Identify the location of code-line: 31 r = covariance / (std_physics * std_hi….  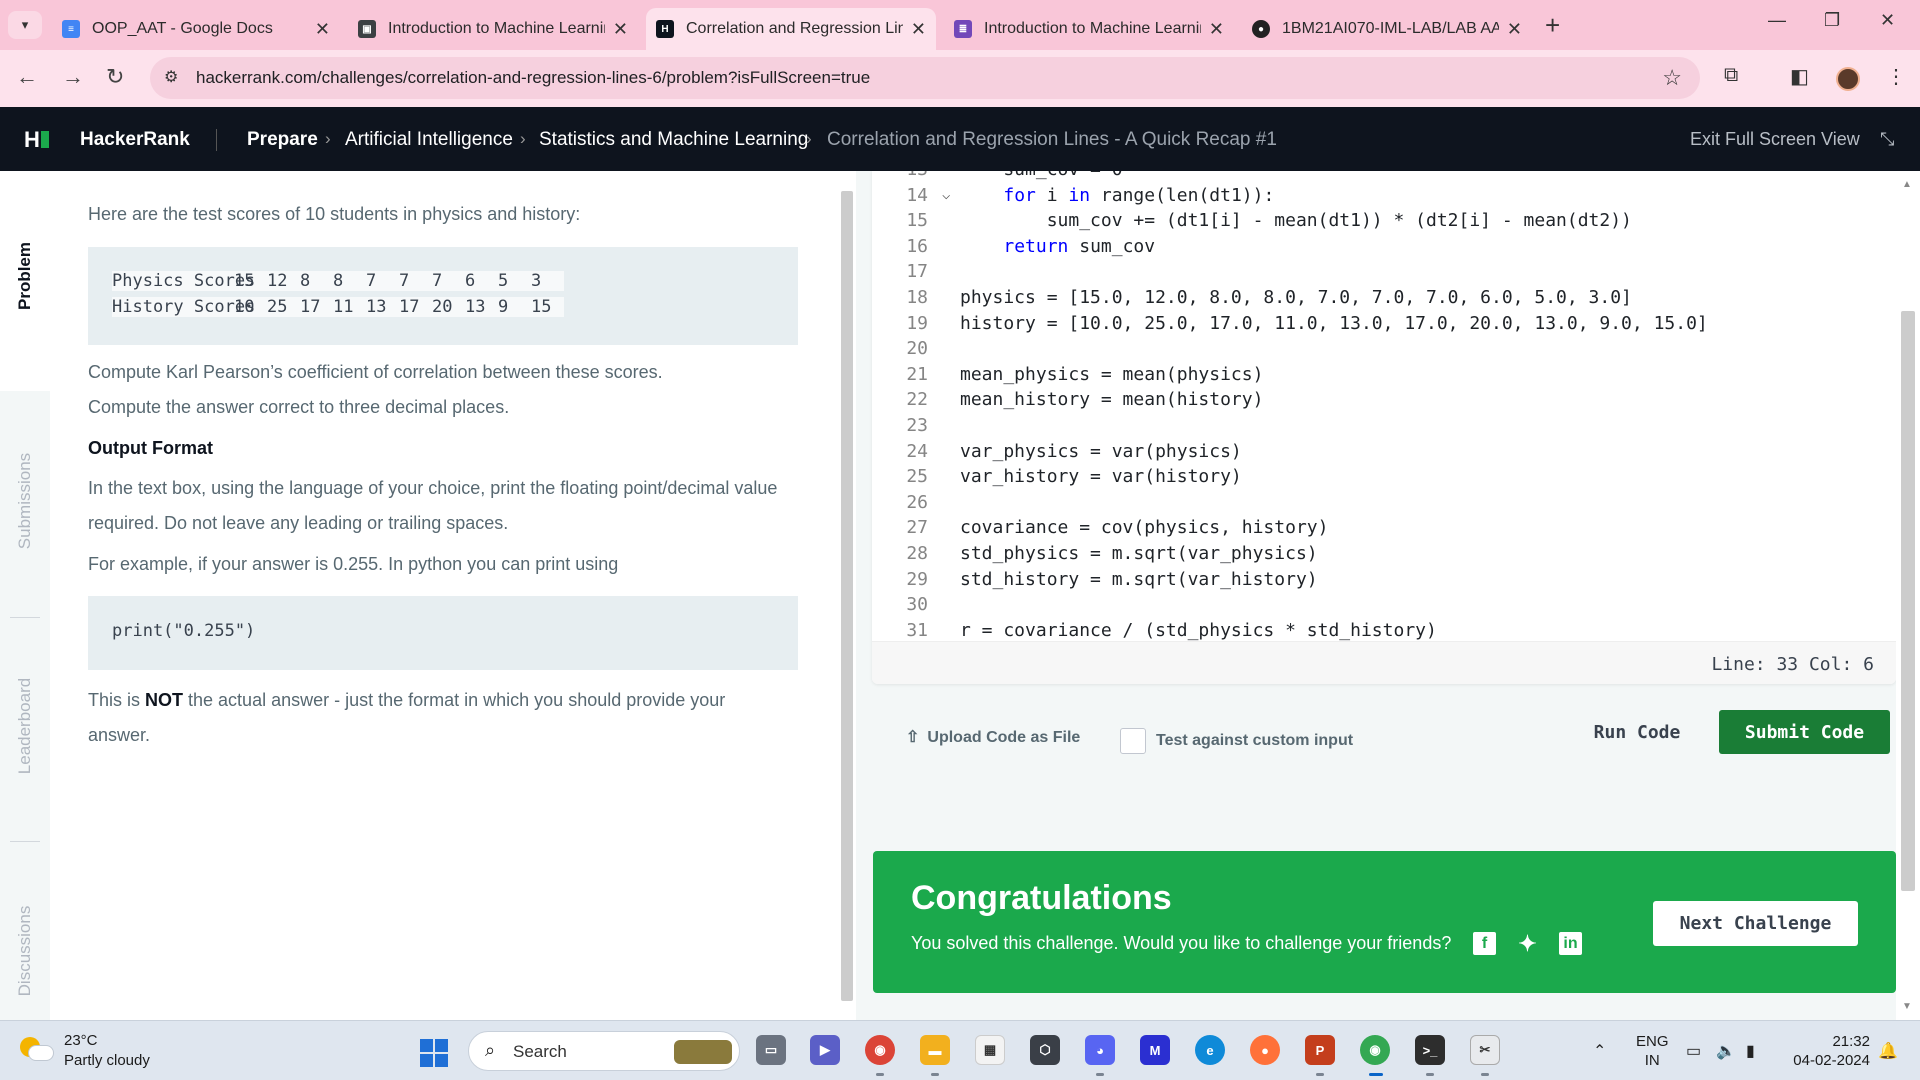
(1384, 630).